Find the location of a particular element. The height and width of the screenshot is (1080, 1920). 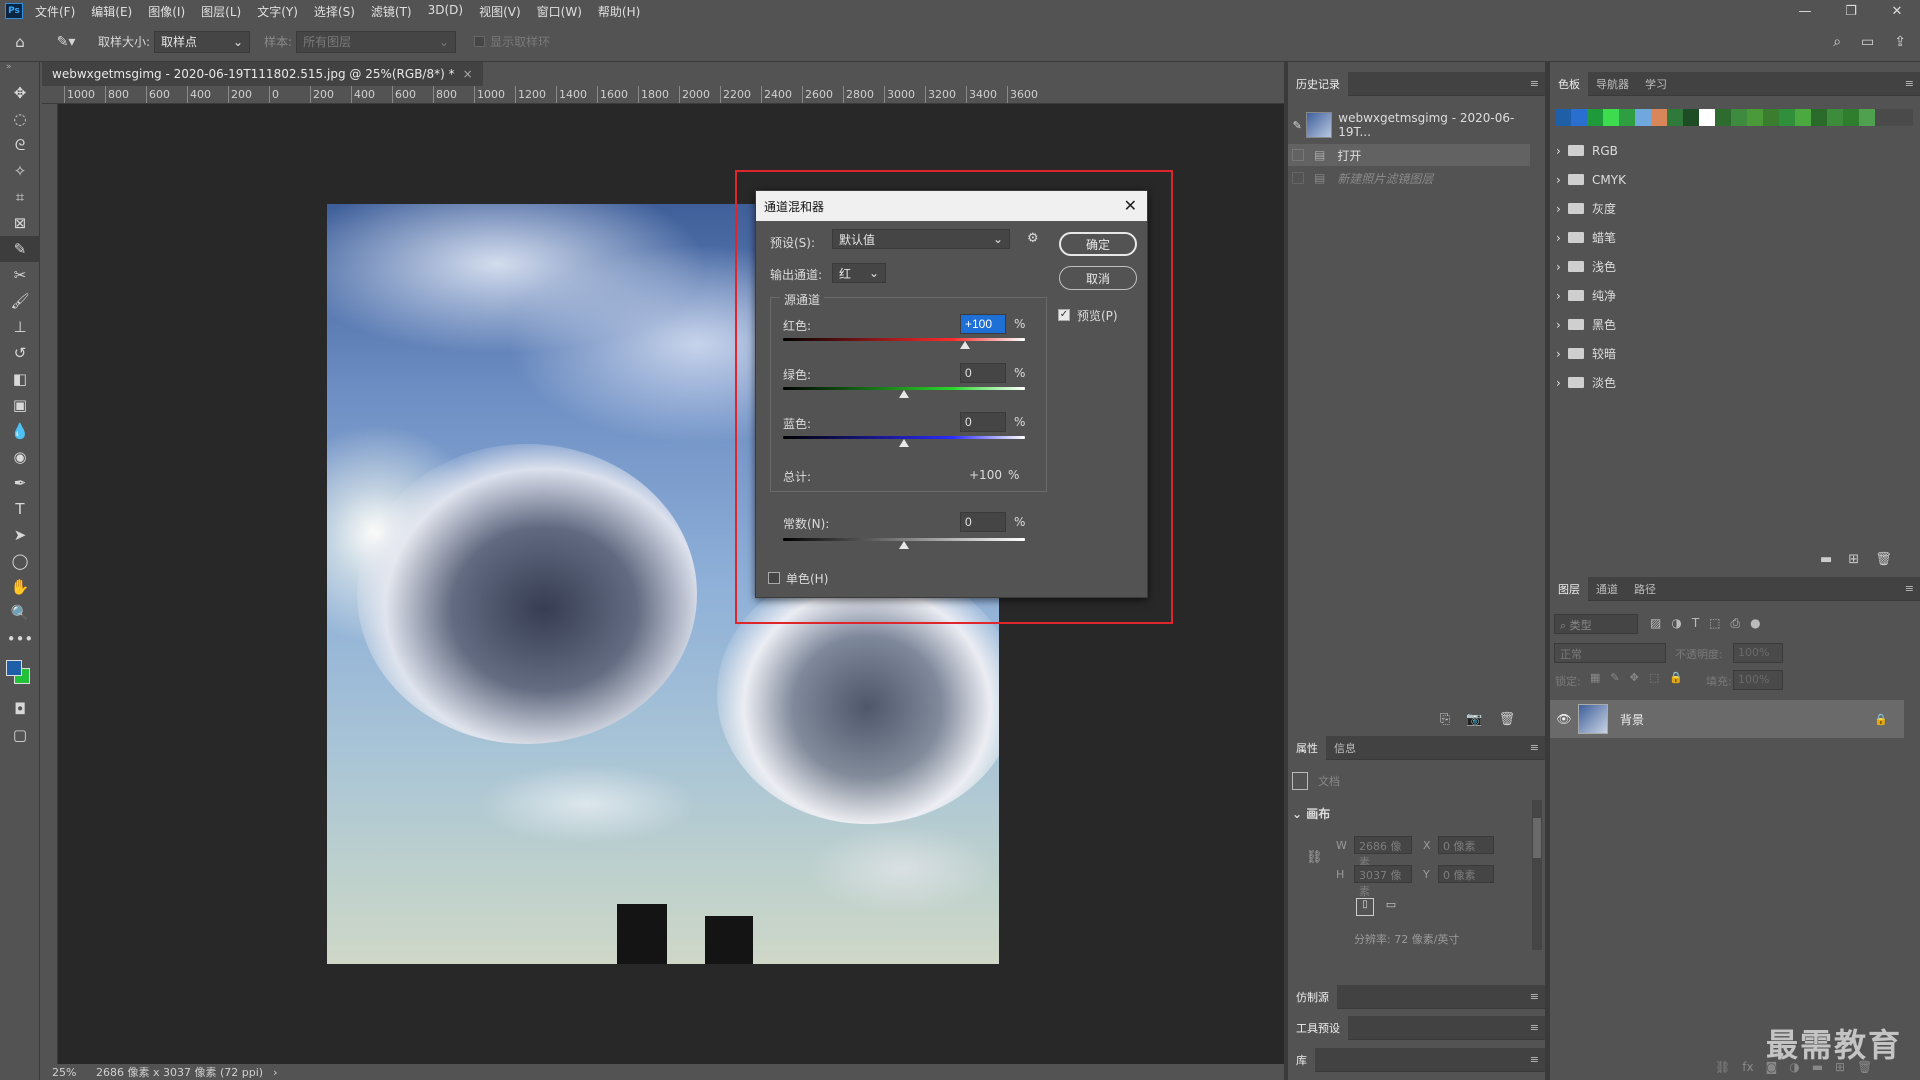

landscape-orientation-icon: ▭ is located at coordinates (1391, 907).